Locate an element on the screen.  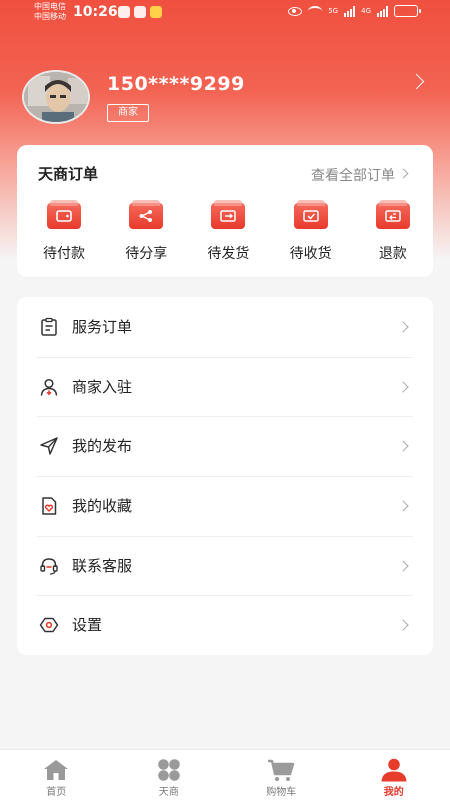
menu-item-label: 我的收藏 is located at coordinates (102, 506).